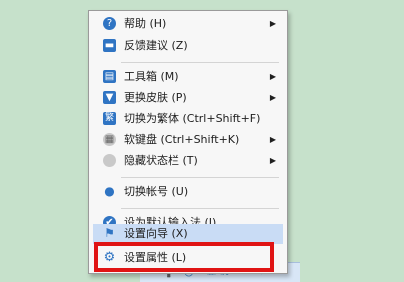 The height and width of the screenshot is (282, 404). I want to click on menu-item-hide-statusbar: 隐藏状态栏 (T) ▶, so click(188, 161).